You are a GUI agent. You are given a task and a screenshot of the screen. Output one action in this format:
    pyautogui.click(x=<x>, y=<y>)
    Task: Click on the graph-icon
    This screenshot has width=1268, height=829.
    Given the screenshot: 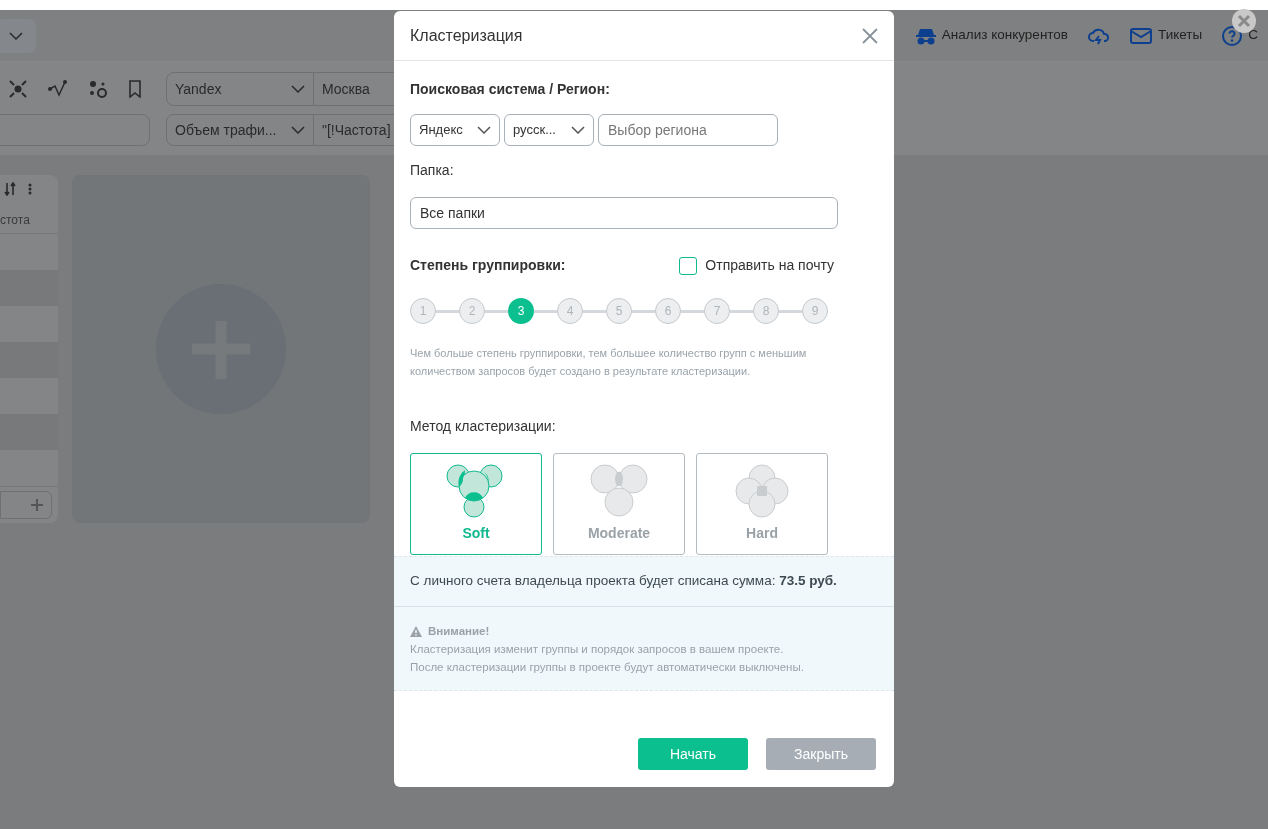 What is the action you would take?
    pyautogui.click(x=58, y=89)
    